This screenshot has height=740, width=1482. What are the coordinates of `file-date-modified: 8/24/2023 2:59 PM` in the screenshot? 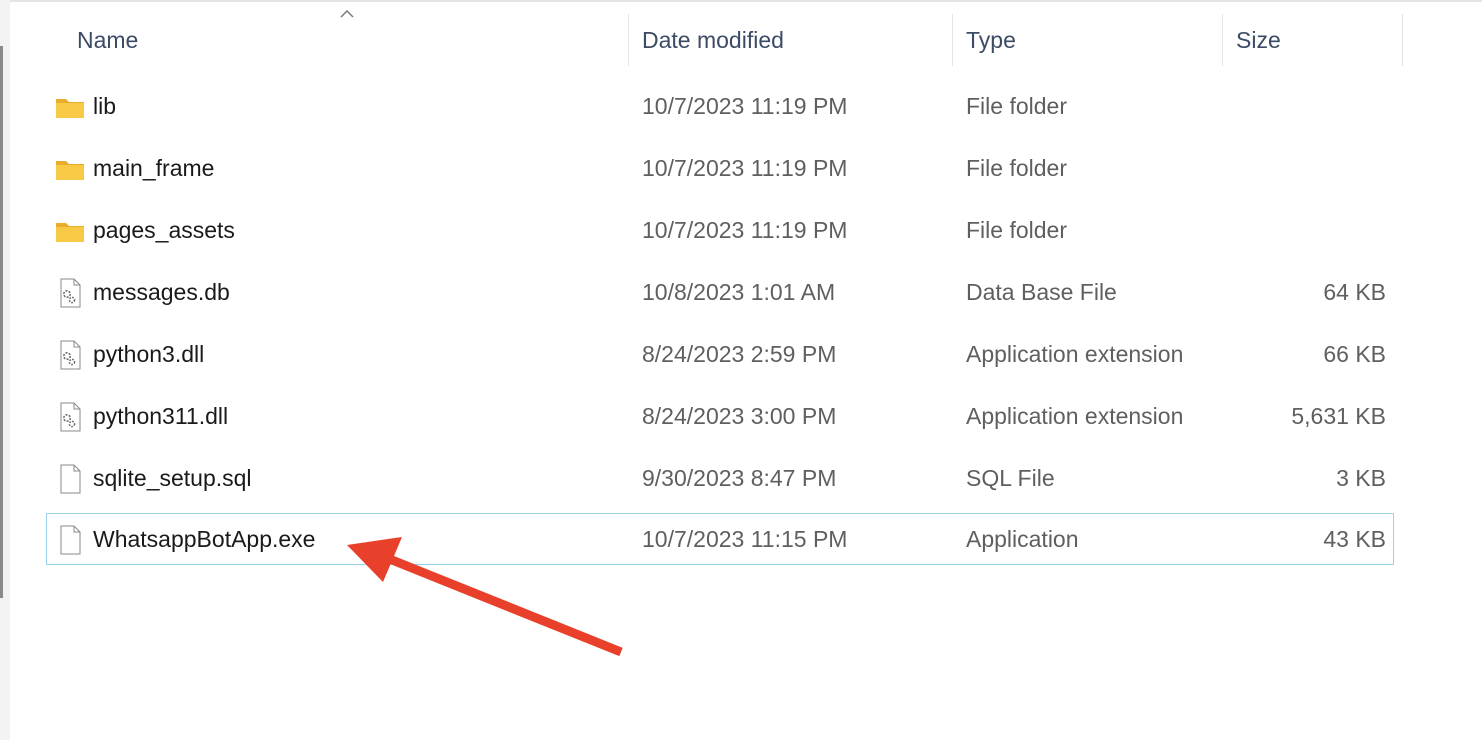 It's located at (739, 354).